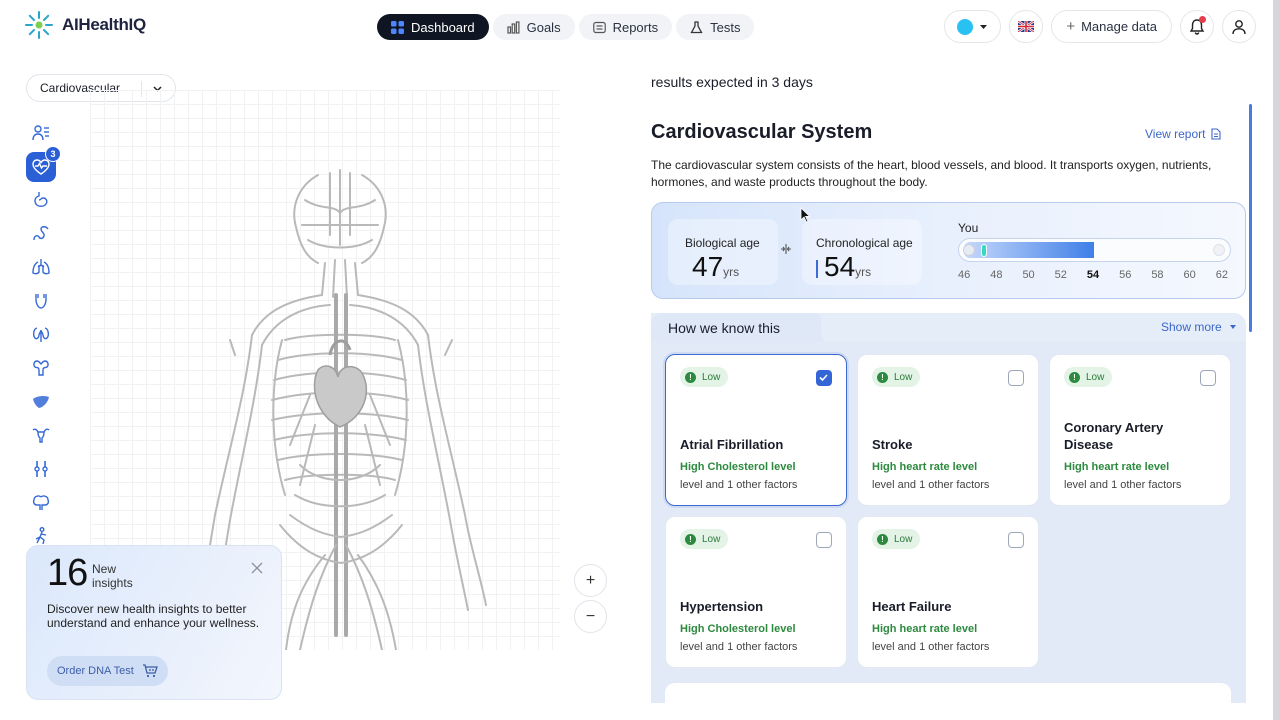  Describe the element at coordinates (1202, 19) in the screenshot. I see `notification-dot` at that location.